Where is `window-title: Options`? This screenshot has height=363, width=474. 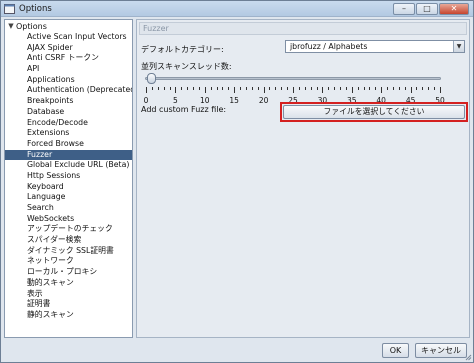 window-title: Options is located at coordinates (35, 9).